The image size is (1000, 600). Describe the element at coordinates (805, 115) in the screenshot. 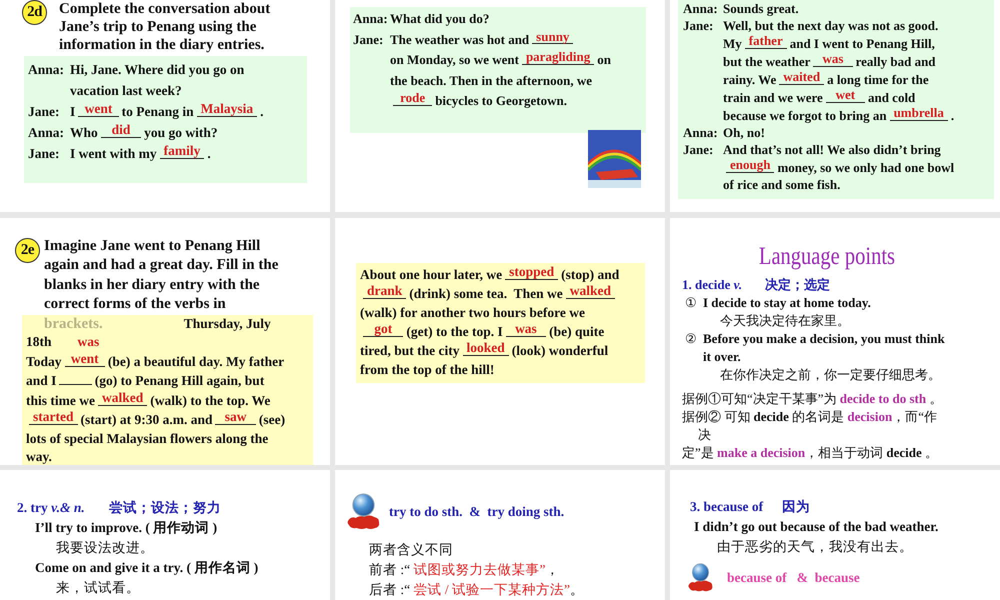

I see `dialogue-text: because we forgot to bring an` at that location.